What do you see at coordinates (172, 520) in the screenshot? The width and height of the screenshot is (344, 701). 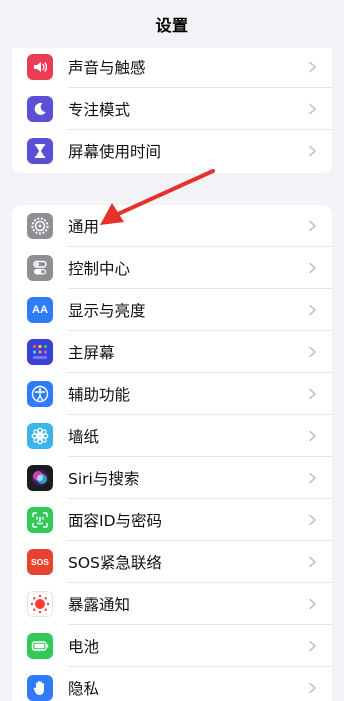 I see `row-face-id-passcode: 面容ID与密码` at bounding box center [172, 520].